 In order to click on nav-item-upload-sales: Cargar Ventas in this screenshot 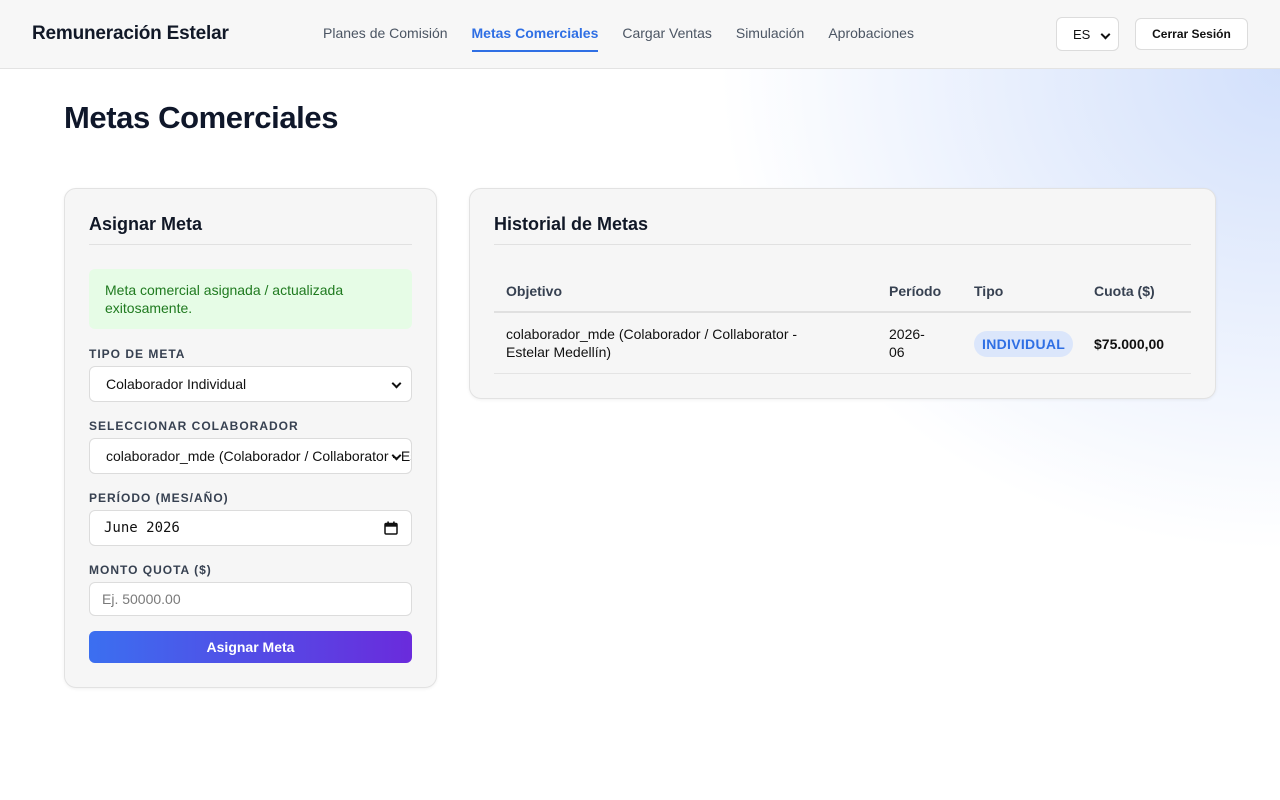, I will do `click(667, 26)`.